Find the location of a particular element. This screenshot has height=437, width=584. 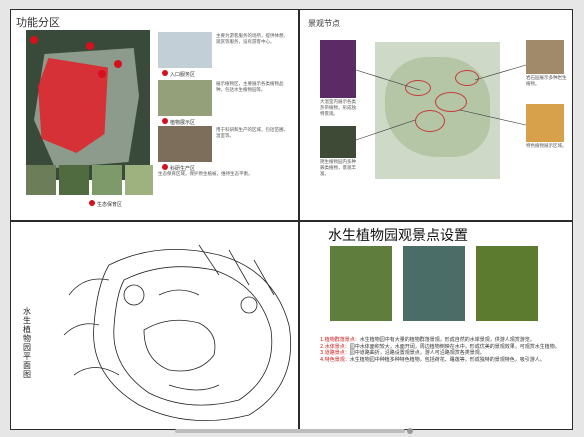

photo-pond is located at coordinates (361, 283).